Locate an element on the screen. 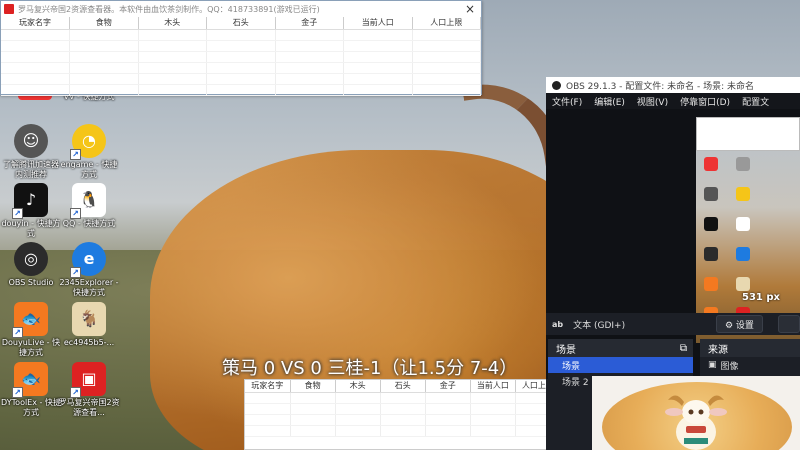  menu-file: 文件(F) is located at coordinates (567, 101).